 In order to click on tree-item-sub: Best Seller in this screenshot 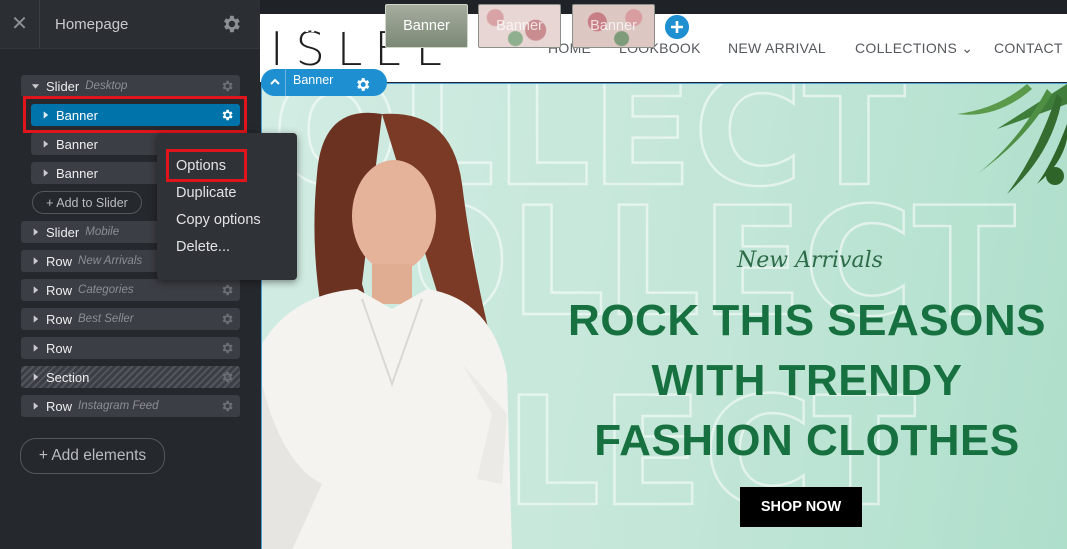, I will do `click(106, 319)`.